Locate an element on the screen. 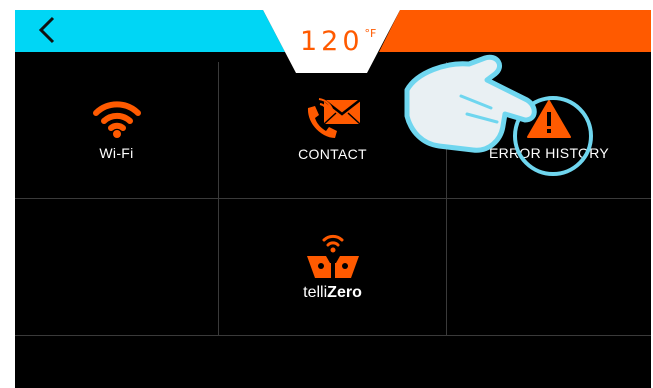 This screenshot has height=388, width=653. temperature-value: 120 is located at coordinates (332, 41).